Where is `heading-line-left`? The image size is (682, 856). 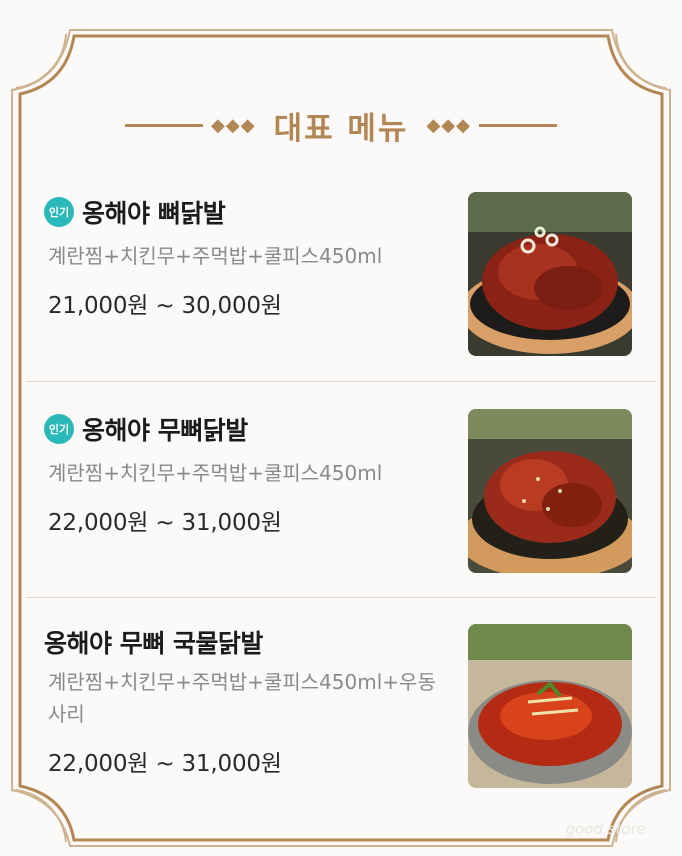 heading-line-left is located at coordinates (164, 125).